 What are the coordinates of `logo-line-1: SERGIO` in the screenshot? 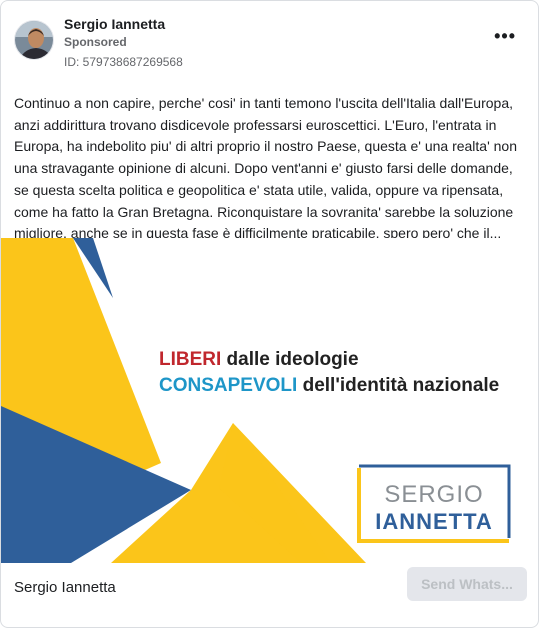 It's located at (433, 494).